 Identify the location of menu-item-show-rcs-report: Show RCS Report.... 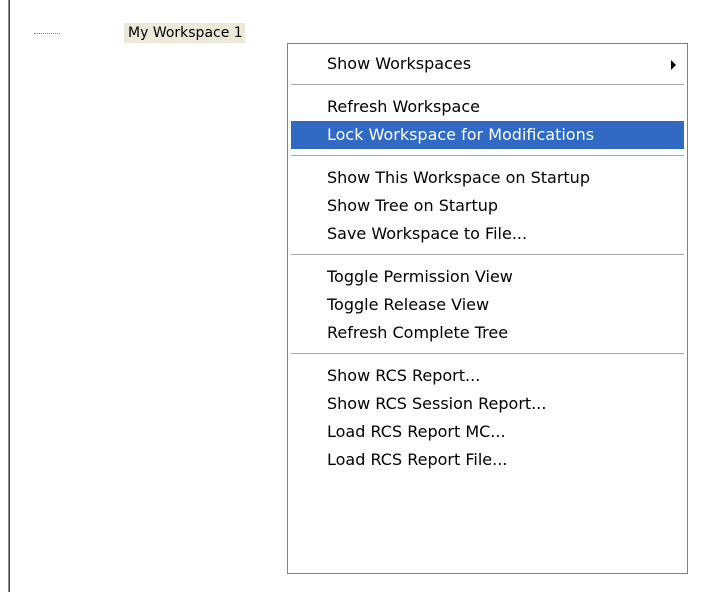
(487, 376).